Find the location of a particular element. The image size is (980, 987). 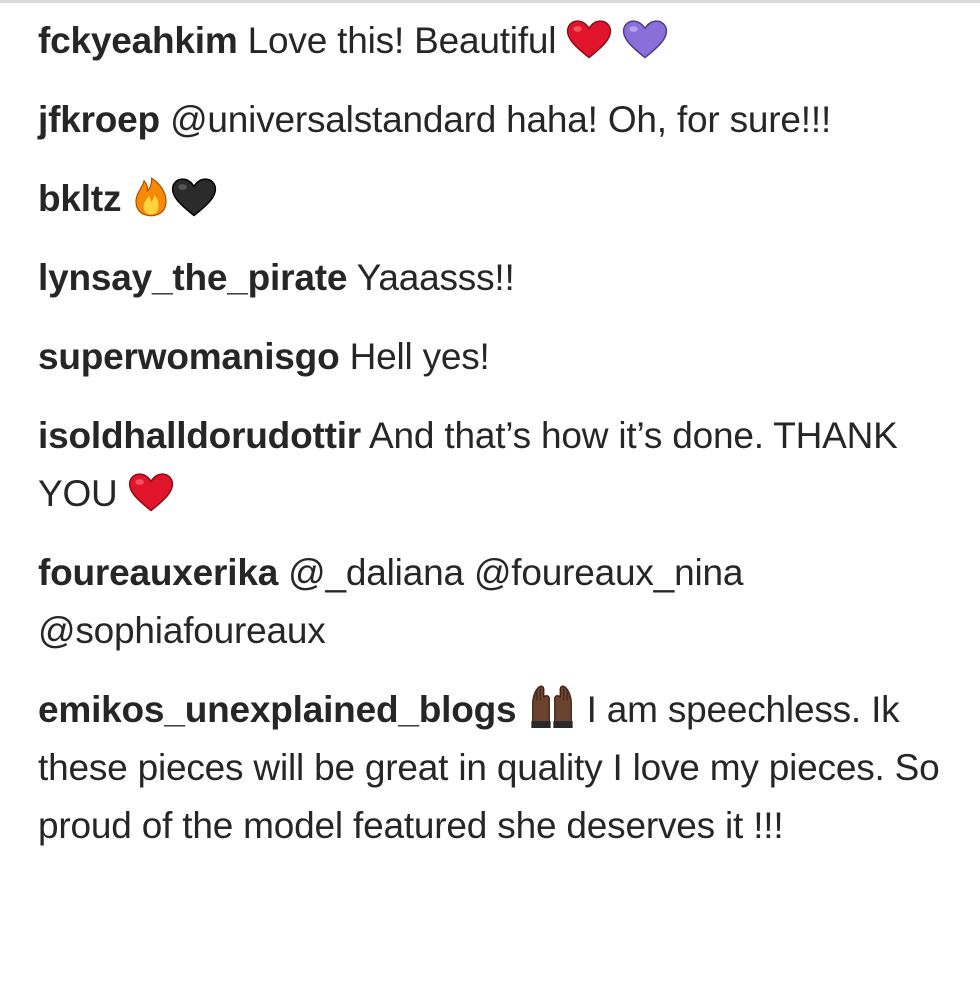

comment-text: Yaaasss!! is located at coordinates (431, 277).